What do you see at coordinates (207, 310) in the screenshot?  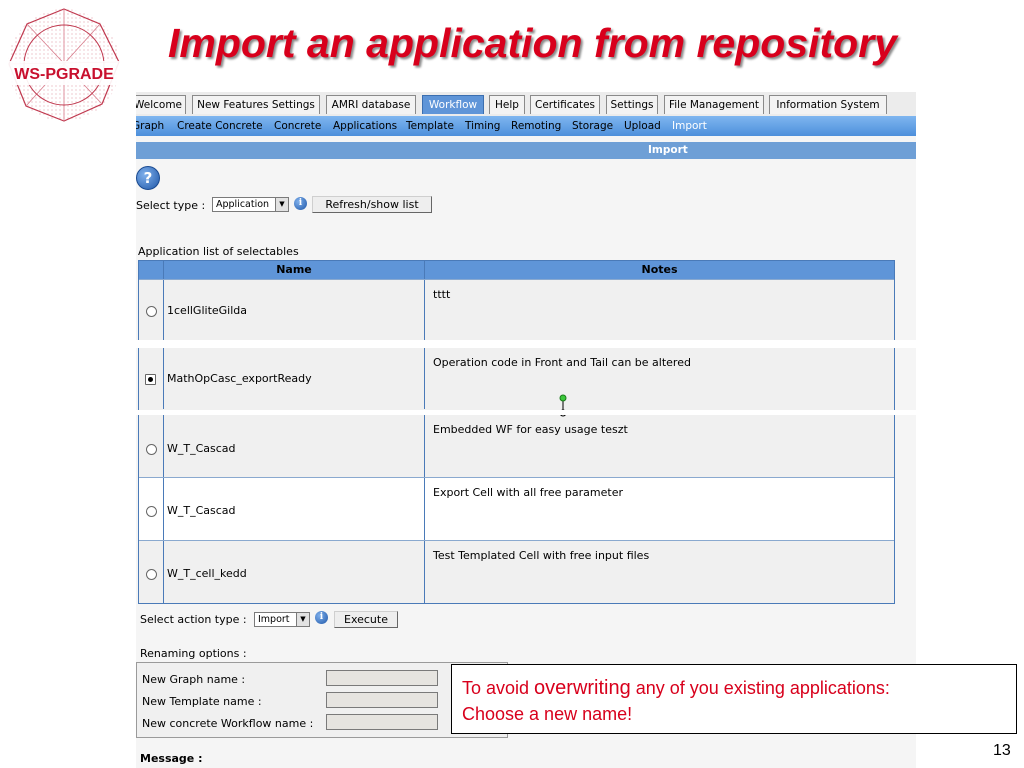 I see `row-name: 1cellGliteGilda` at bounding box center [207, 310].